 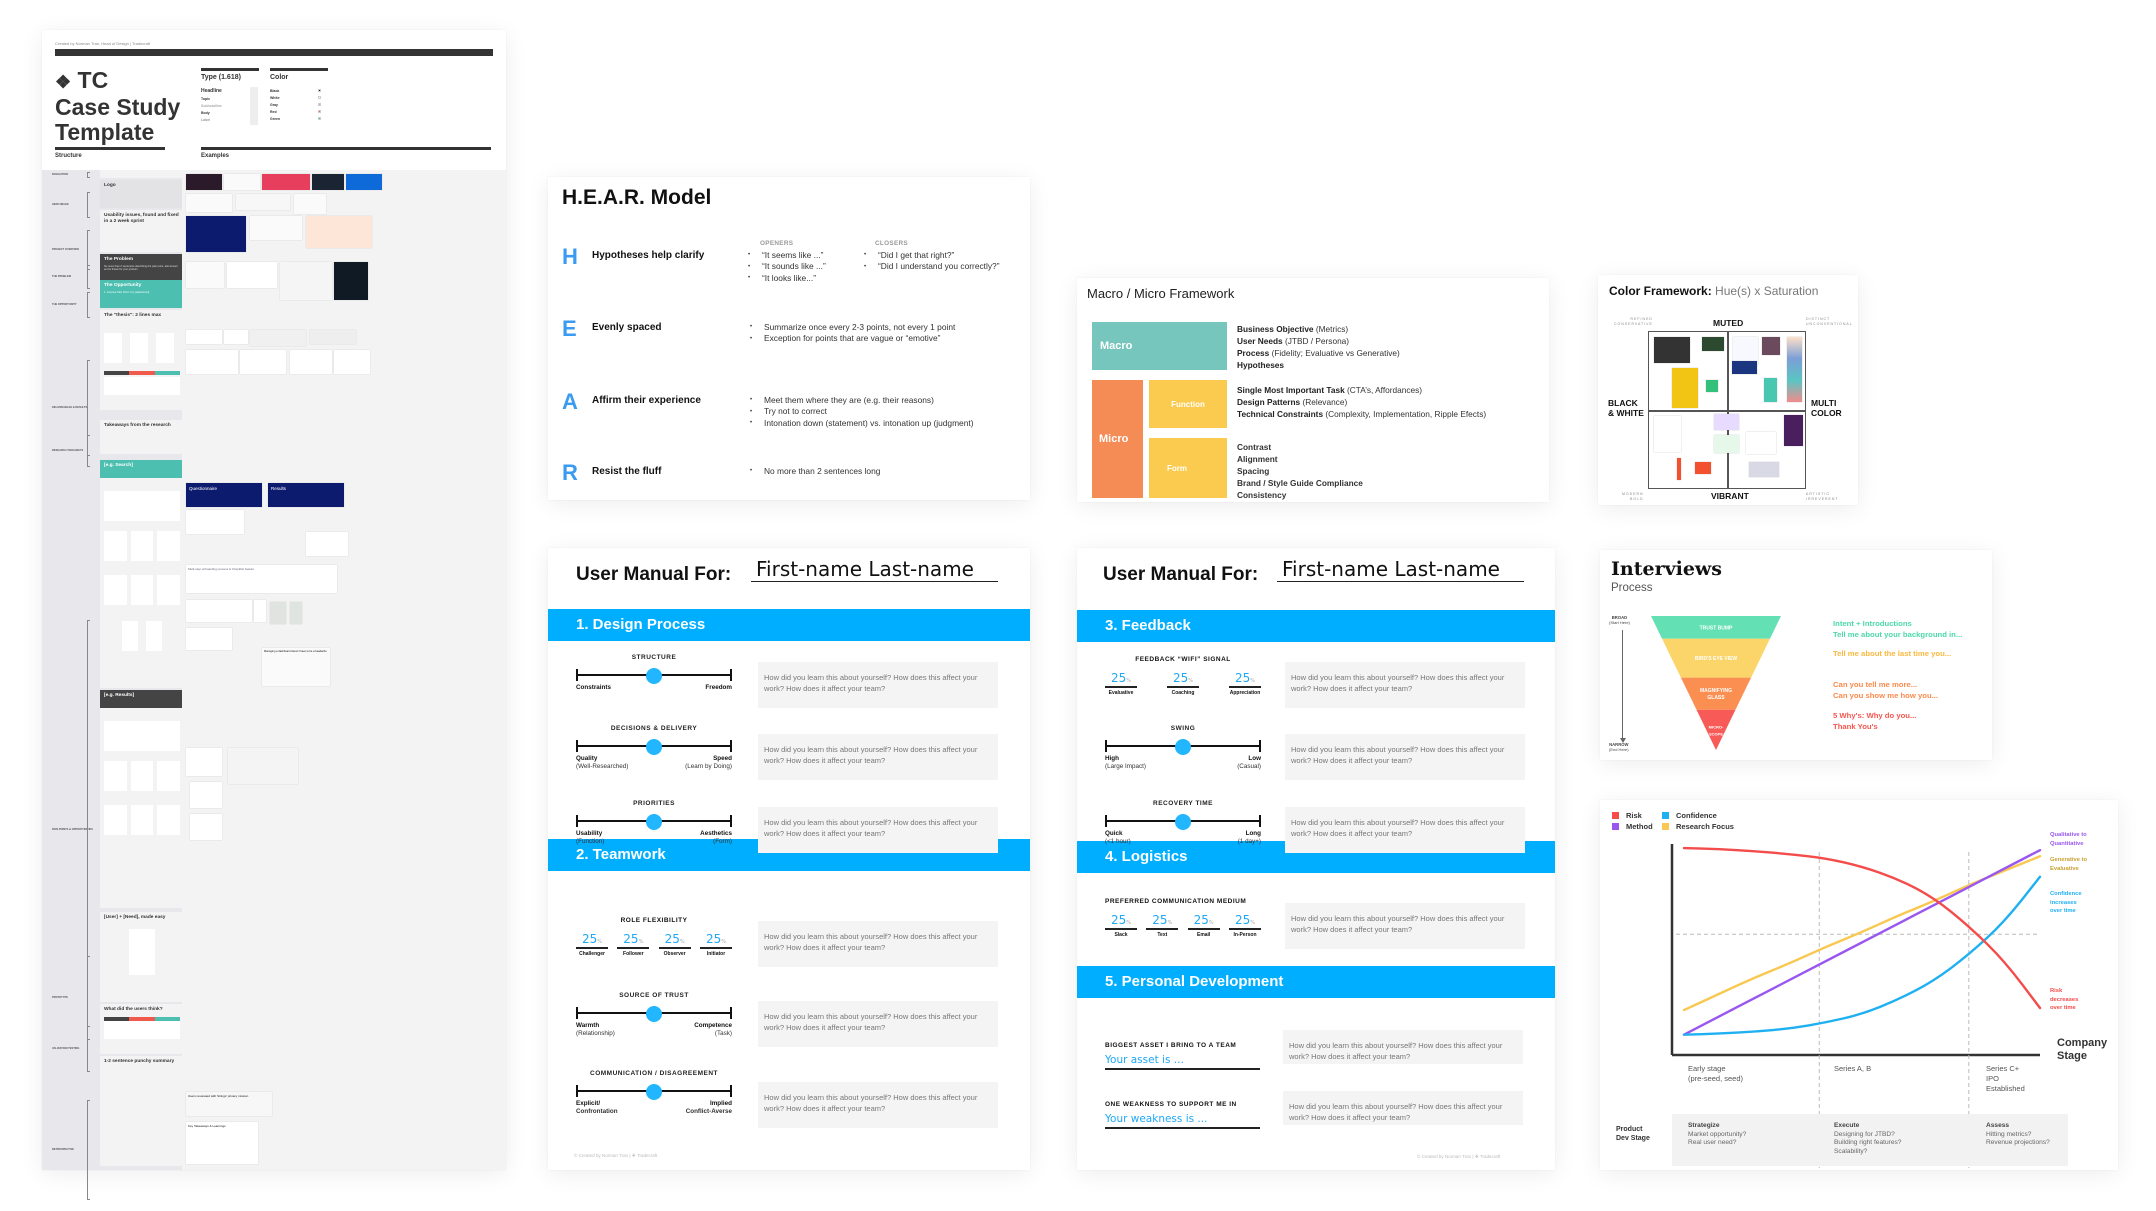 I want to click on example-card-questionnaire: Questionnaire, so click(x=224, y=495).